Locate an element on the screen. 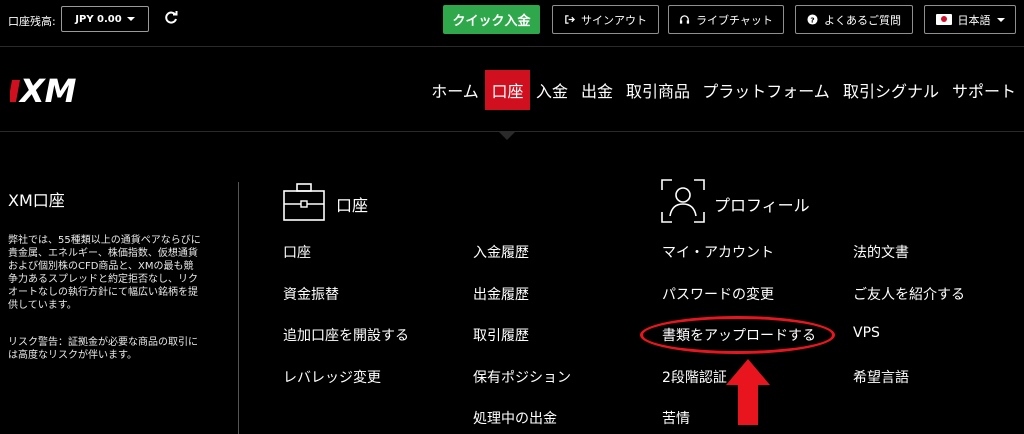  nav-support-label: サポート is located at coordinates (983, 91).